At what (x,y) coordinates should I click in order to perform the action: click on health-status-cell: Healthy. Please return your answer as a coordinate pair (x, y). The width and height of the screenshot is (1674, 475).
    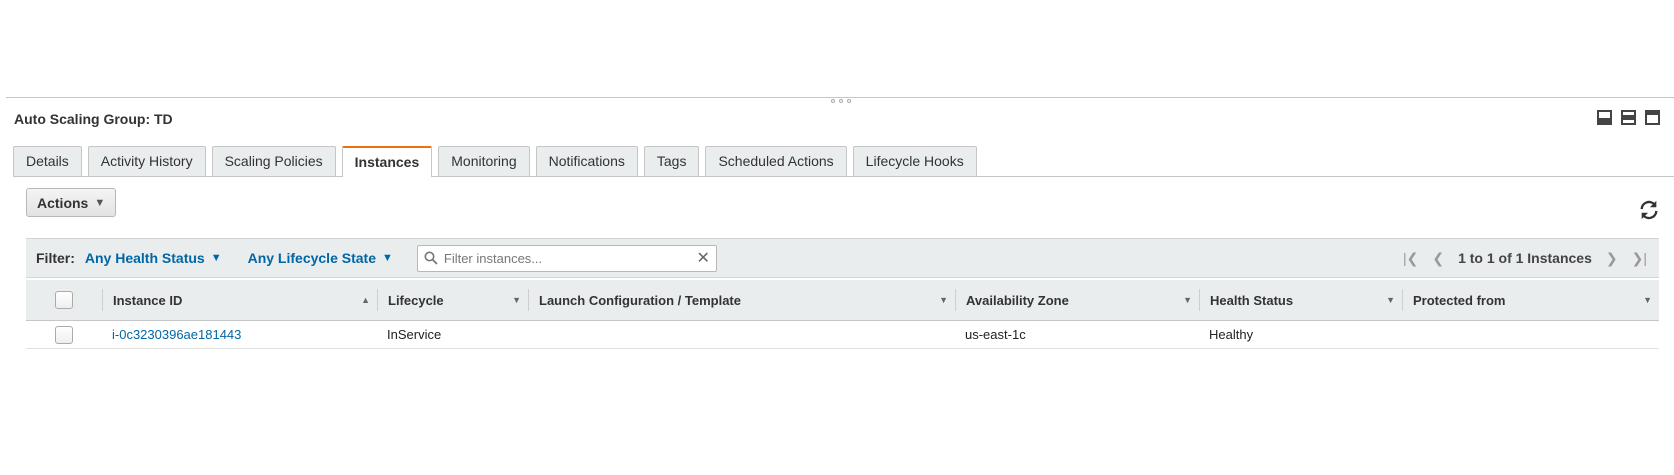
    Looking at the image, I should click on (1231, 334).